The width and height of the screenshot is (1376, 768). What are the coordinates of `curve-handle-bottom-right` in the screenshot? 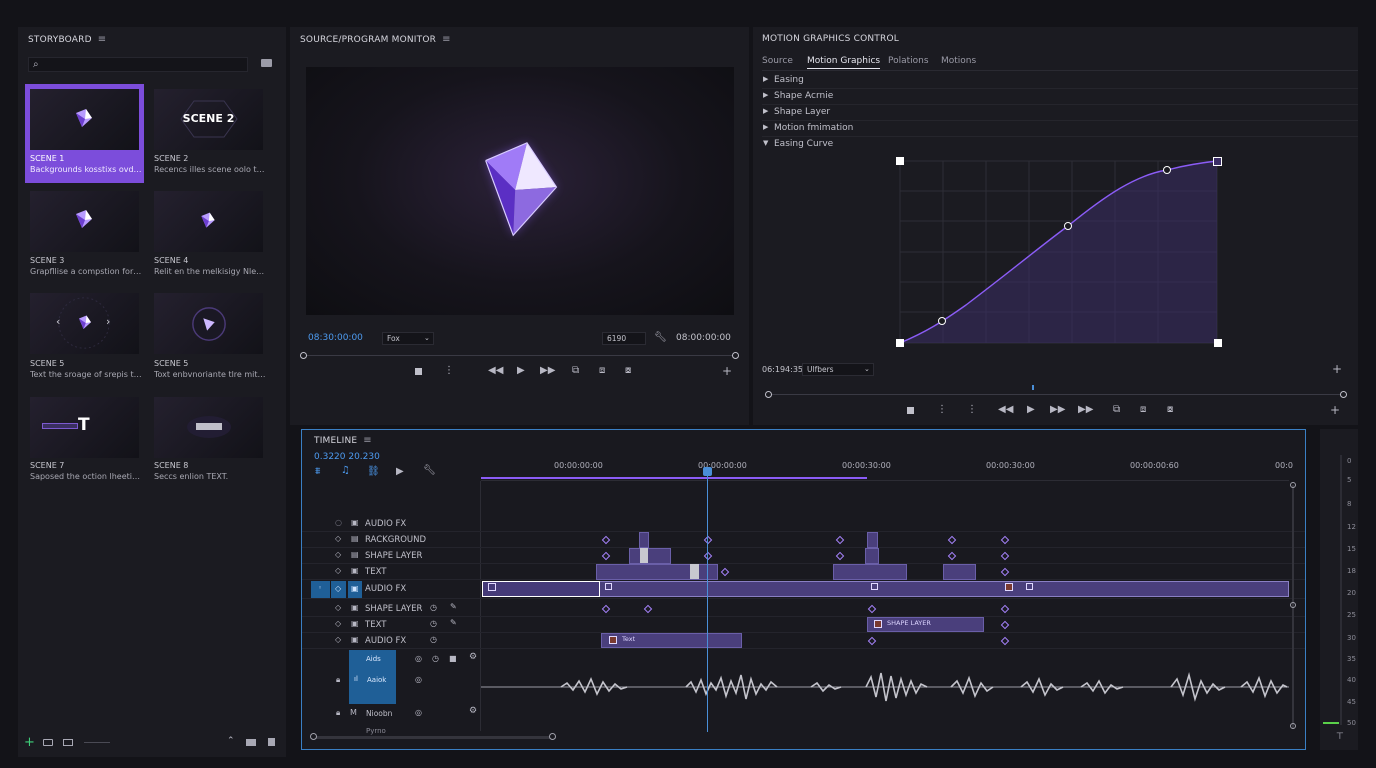 It's located at (1218, 343).